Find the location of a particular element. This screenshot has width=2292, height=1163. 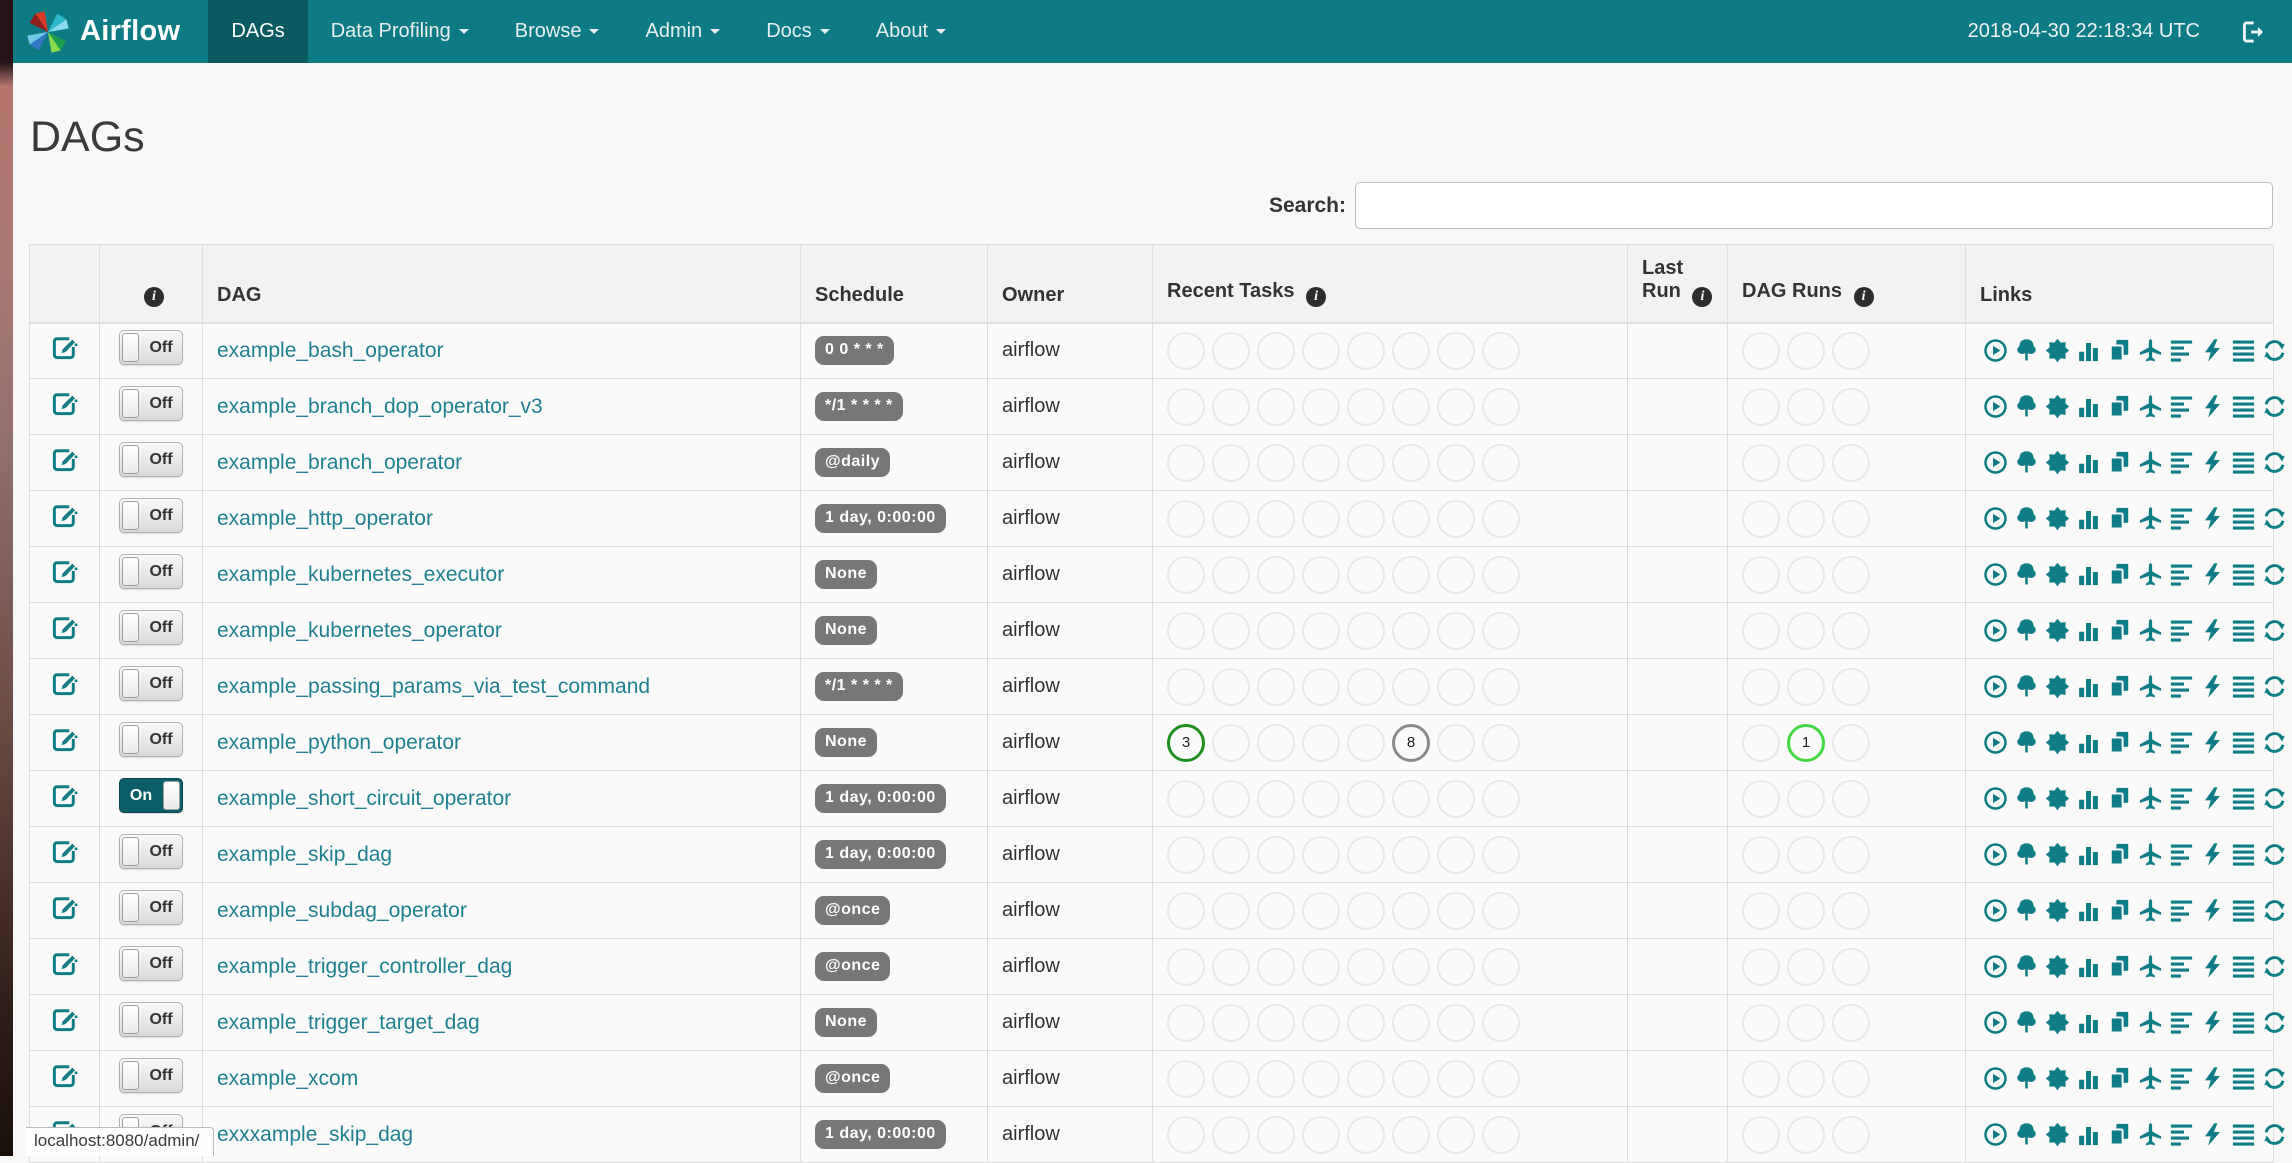

dag-pause-toggle: On is located at coordinates (151, 795).